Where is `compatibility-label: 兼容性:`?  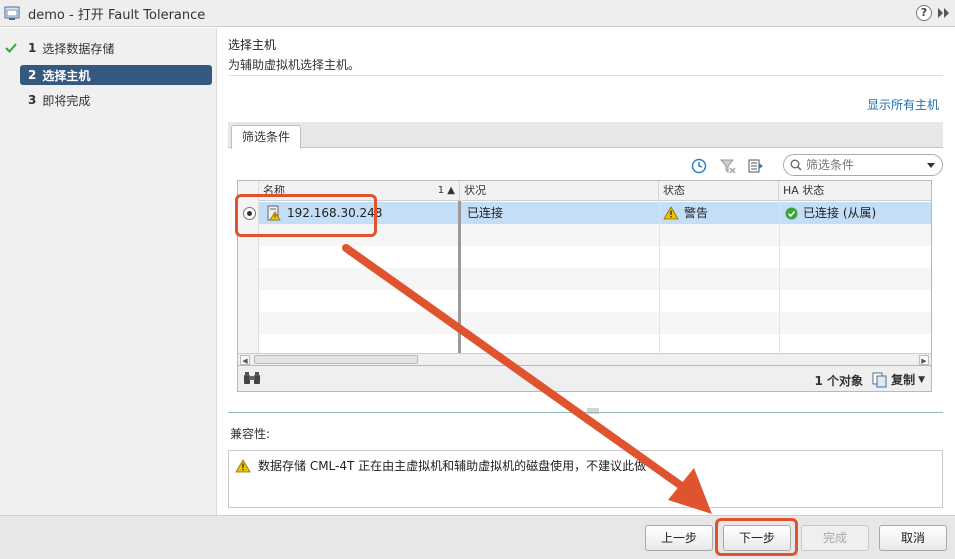 compatibility-label: 兼容性: is located at coordinates (250, 434).